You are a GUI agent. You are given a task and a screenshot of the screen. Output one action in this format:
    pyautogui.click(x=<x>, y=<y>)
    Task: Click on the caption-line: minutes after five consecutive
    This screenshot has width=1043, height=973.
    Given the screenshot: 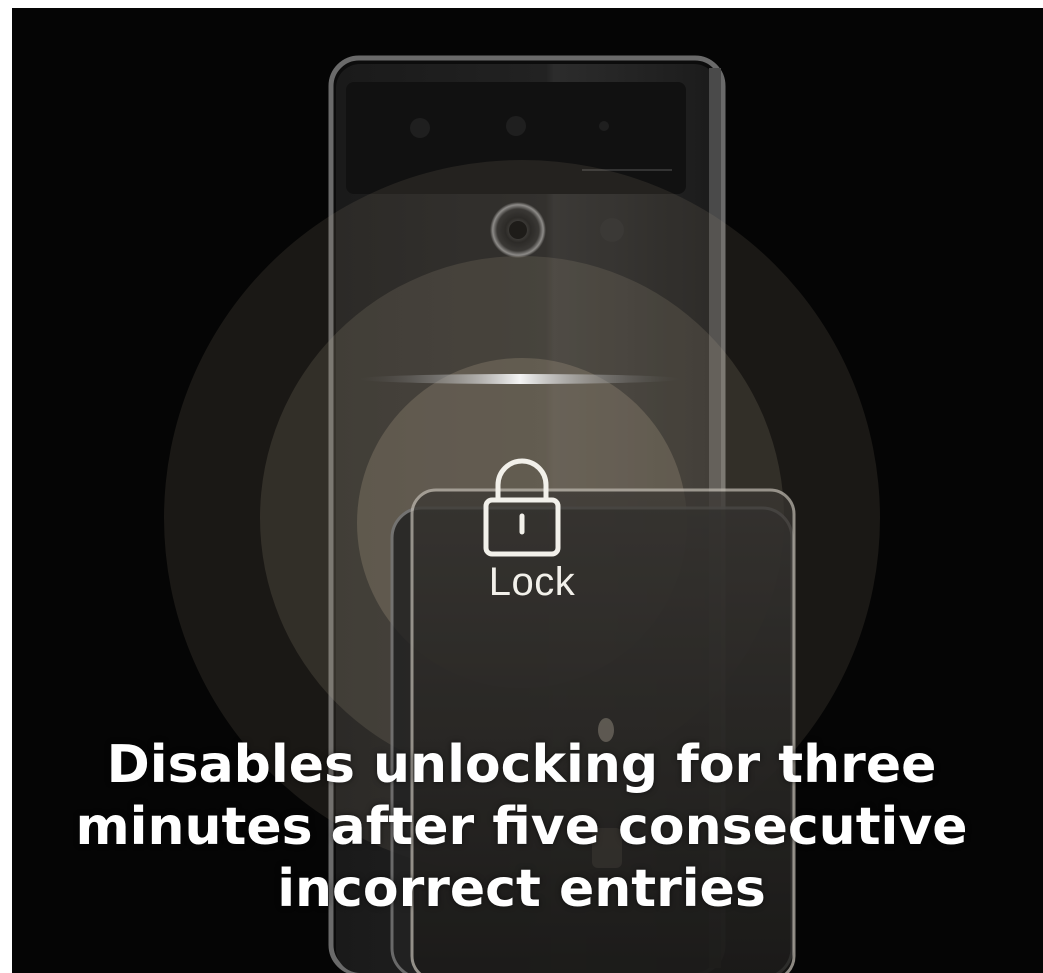 What is the action you would take?
    pyautogui.click(x=521, y=827)
    